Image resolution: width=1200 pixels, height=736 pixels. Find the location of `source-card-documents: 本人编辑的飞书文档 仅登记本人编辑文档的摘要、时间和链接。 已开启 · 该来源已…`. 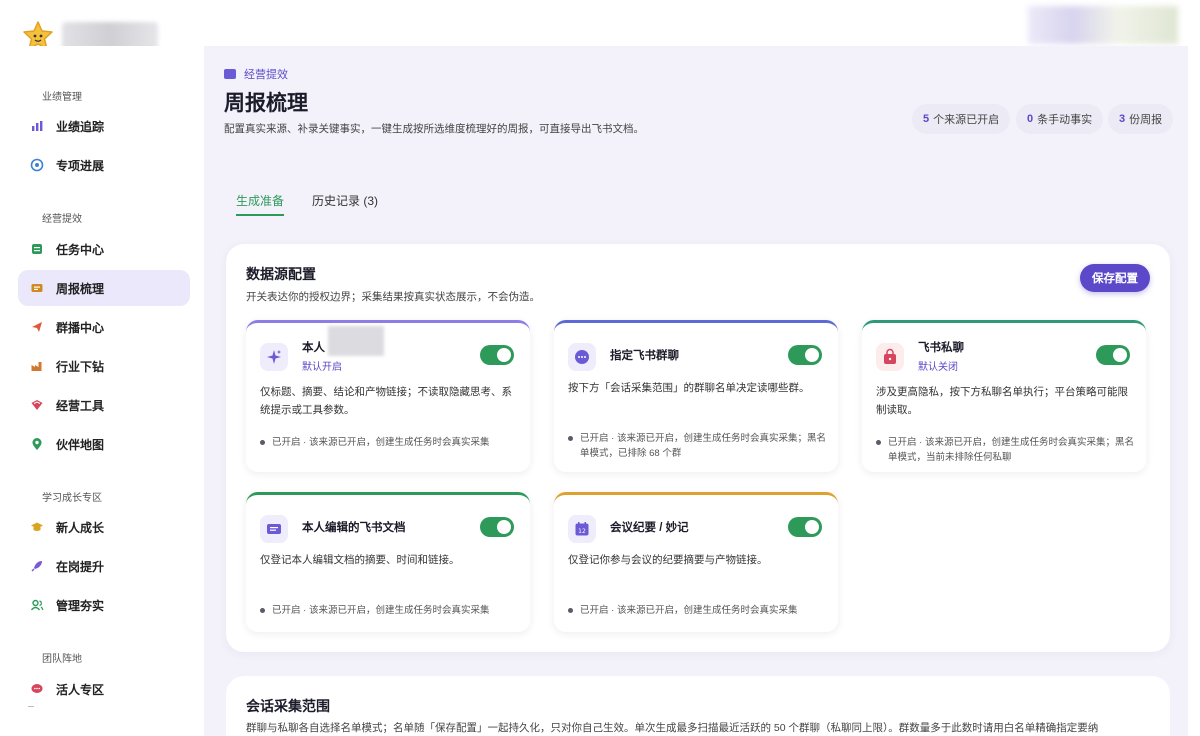

source-card-documents: 本人编辑的飞书文档 仅登记本人编辑文档的摘要、时间和链接。 已开启 · 该来源已… is located at coordinates (388, 562).